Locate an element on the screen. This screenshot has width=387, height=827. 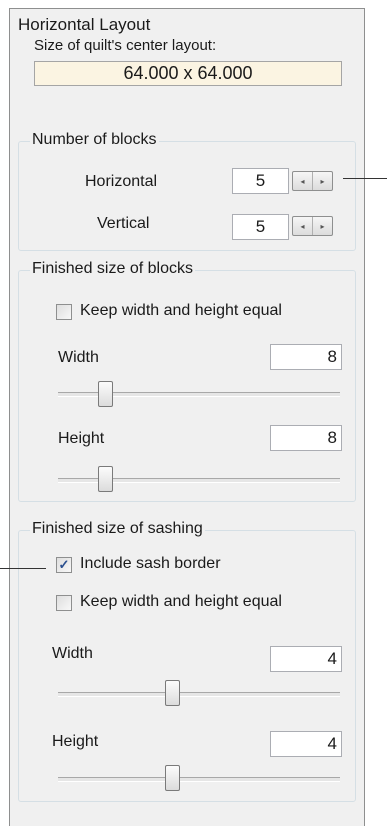
block-height-label: Height is located at coordinates (81, 438).